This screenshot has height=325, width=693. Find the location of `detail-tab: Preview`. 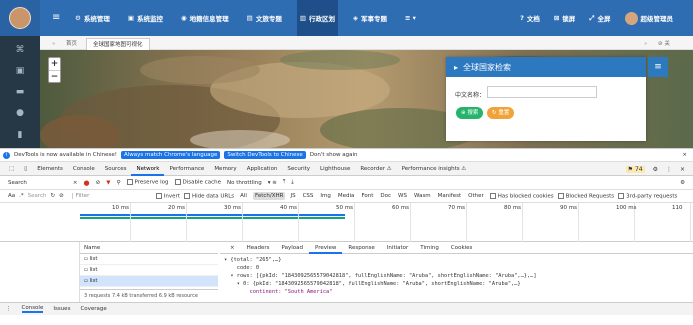

detail-tab: Preview is located at coordinates (325, 248).